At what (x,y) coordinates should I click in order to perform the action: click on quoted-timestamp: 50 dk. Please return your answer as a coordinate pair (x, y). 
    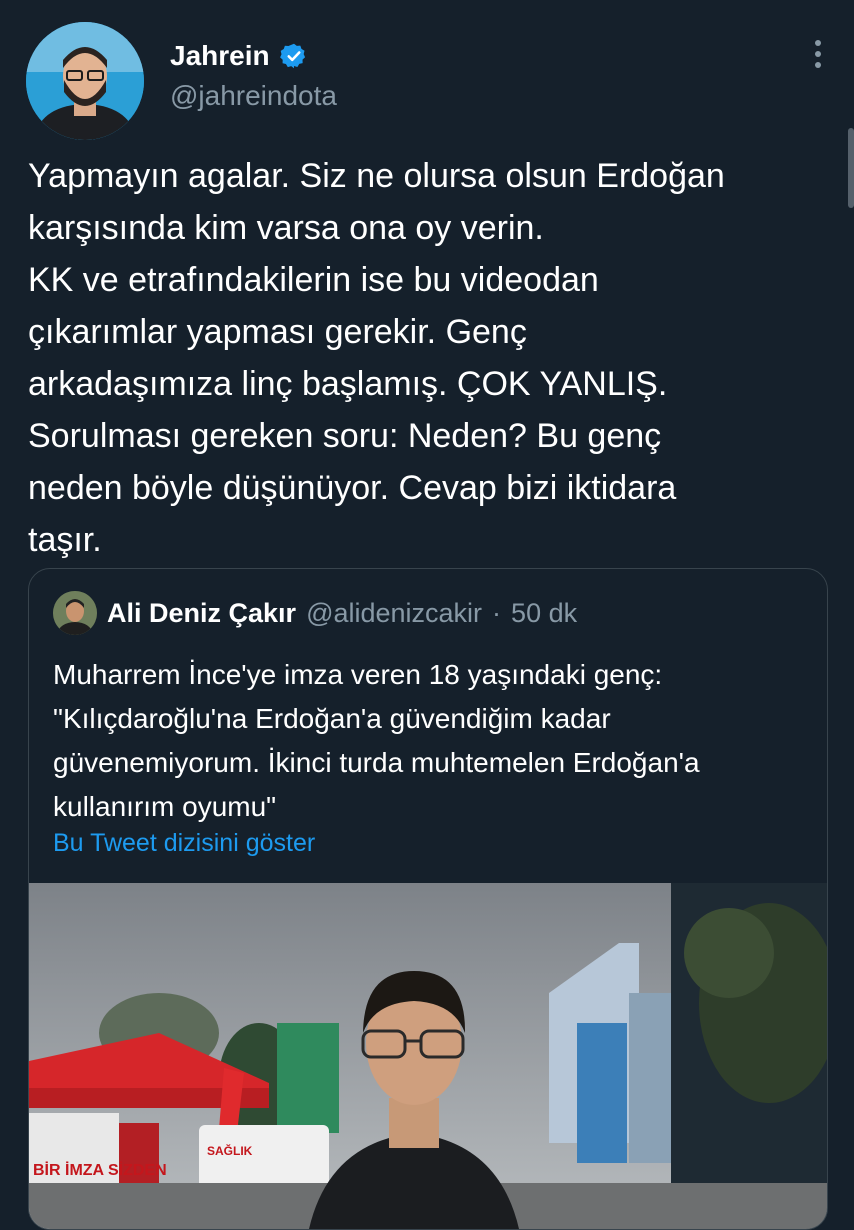
    Looking at the image, I should click on (544, 613).